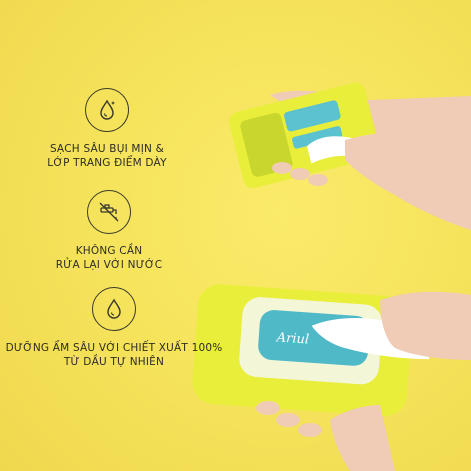 Image resolution: width=471 pixels, height=471 pixels. What do you see at coordinates (362, 438) in the screenshot?
I see `lower-wrist` at bounding box center [362, 438].